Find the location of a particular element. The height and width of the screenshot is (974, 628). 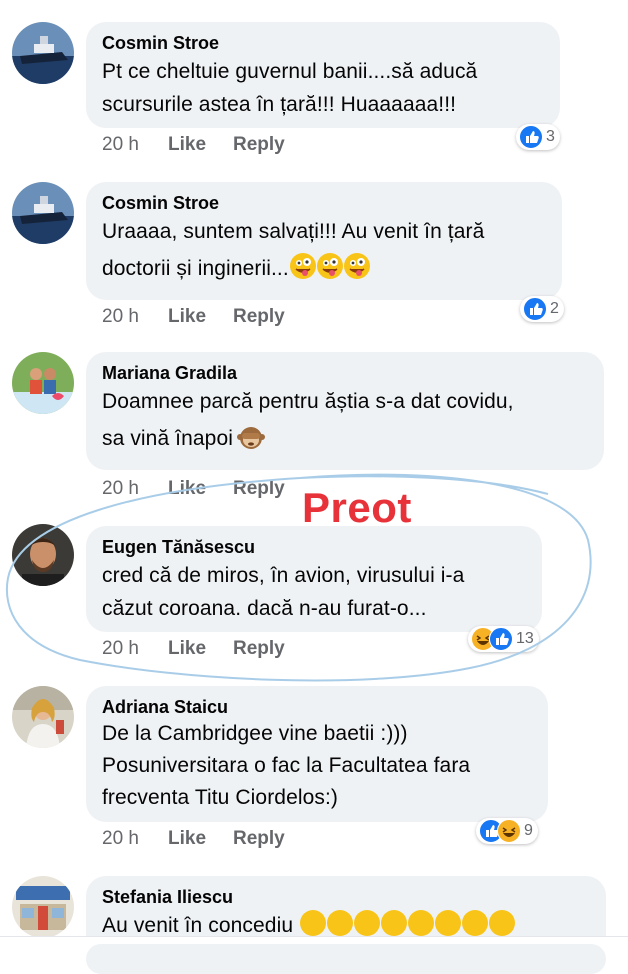

comment-text-line: frecventa Titu Ciordelos:) is located at coordinates (220, 797).